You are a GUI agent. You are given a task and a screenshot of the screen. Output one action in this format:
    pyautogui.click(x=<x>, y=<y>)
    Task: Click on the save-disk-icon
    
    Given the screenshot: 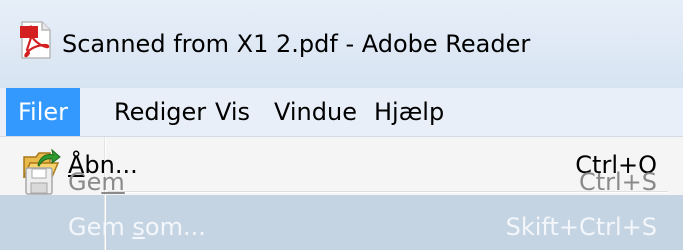 What is the action you would take?
    pyautogui.click(x=41, y=181)
    